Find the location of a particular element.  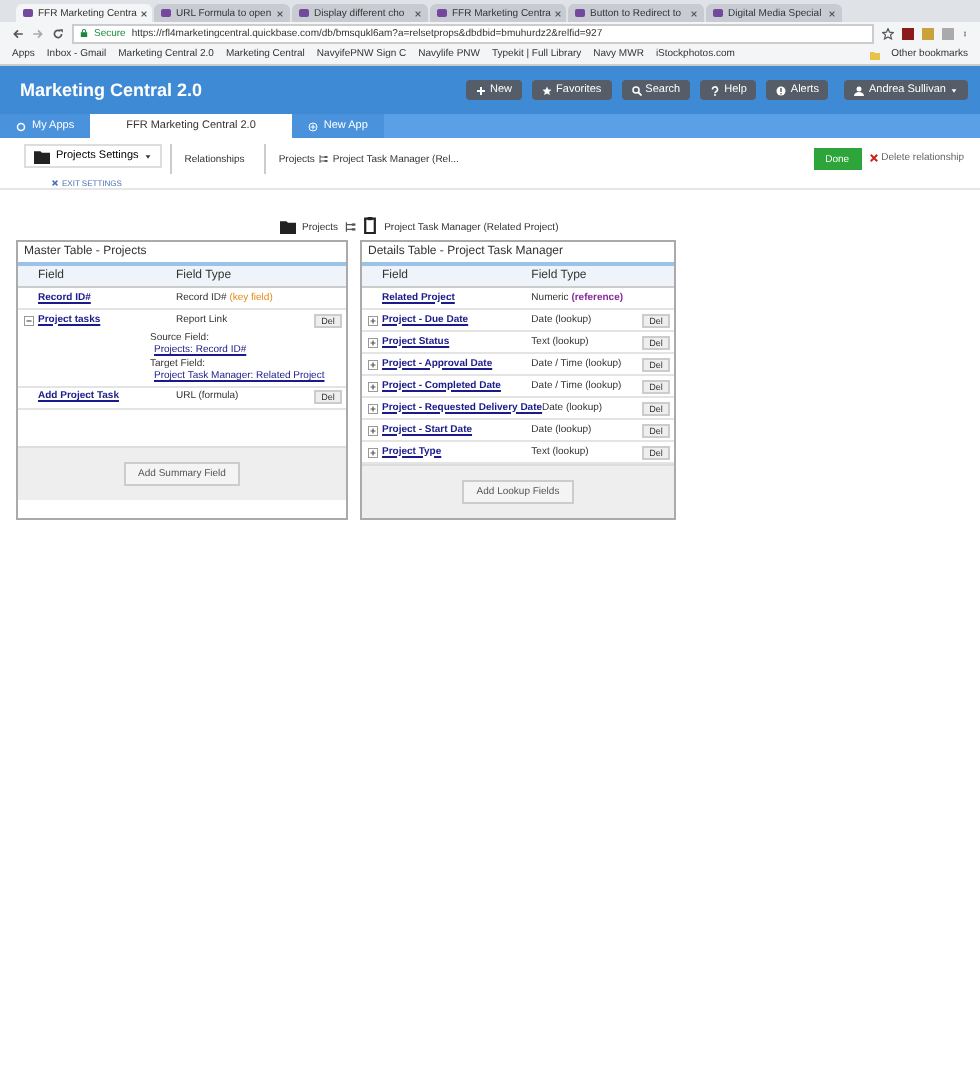

clipboard-icon is located at coordinates (370, 225).